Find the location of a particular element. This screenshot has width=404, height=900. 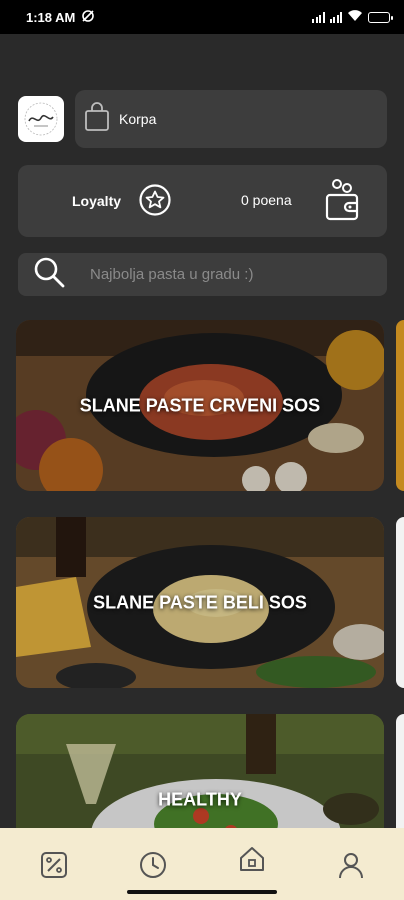

cart-label: Korpa is located at coordinates (138, 119).